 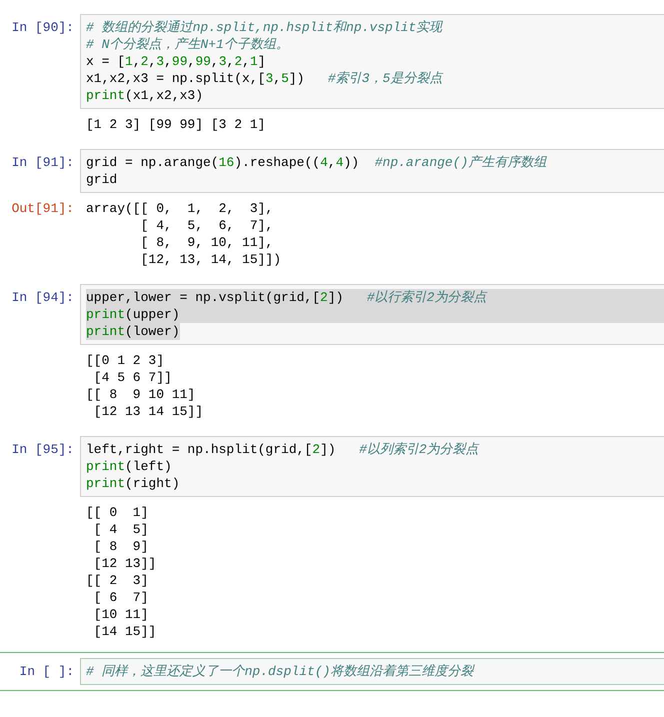 What do you see at coordinates (120, 597) in the screenshot?
I see `output-line: [ 6 7]` at bounding box center [120, 597].